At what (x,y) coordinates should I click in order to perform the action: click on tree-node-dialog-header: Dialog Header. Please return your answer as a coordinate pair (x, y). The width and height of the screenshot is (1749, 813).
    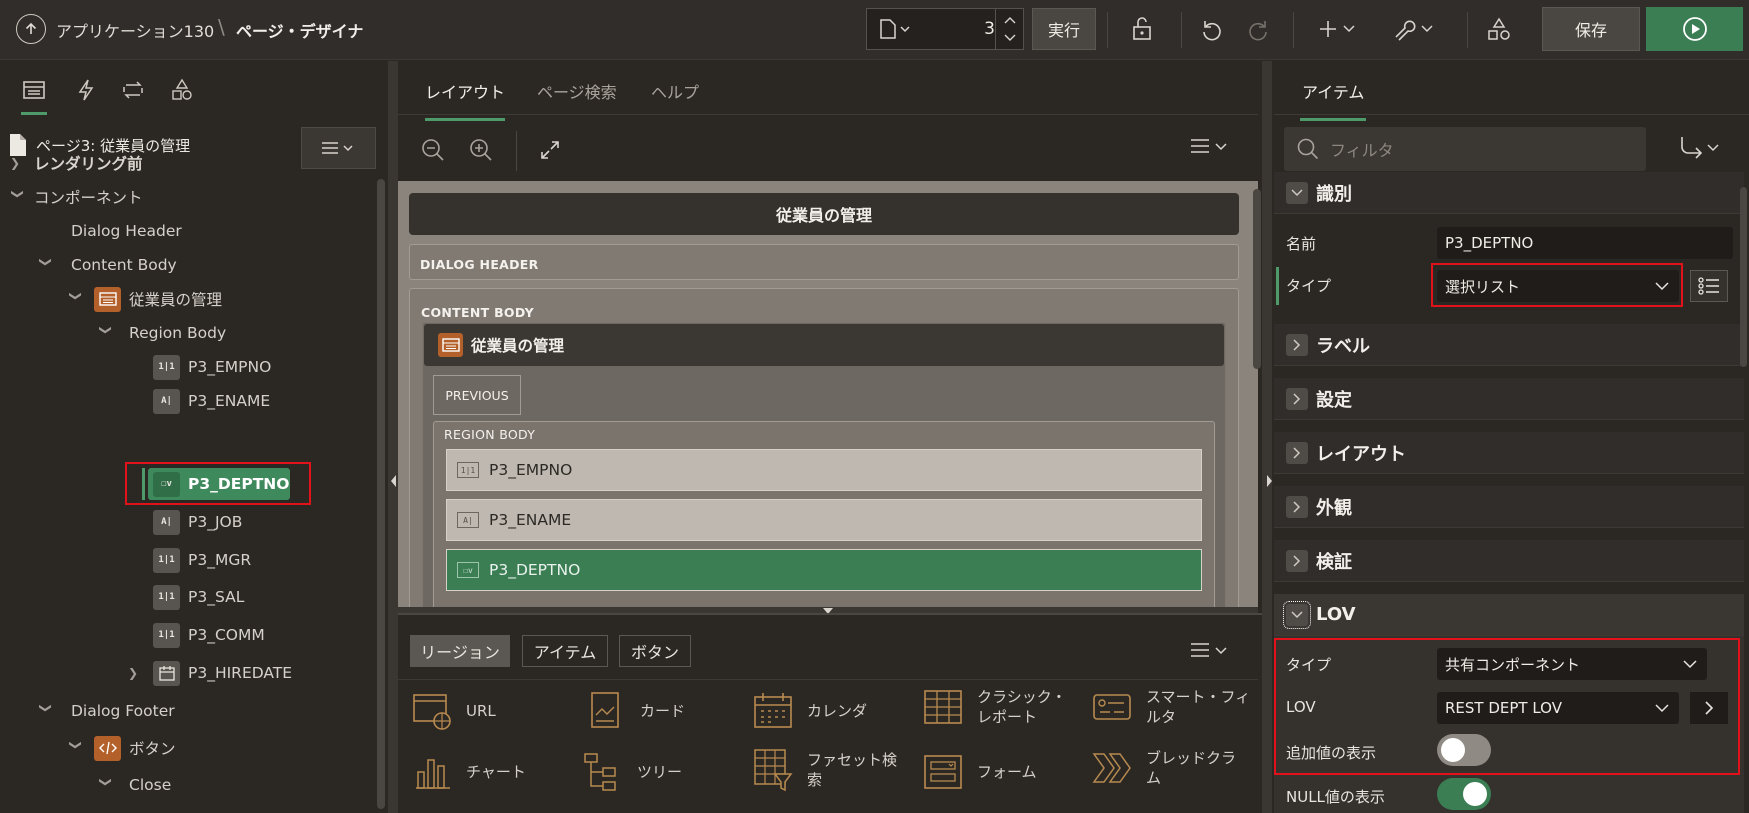
    Looking at the image, I should click on (126, 231).